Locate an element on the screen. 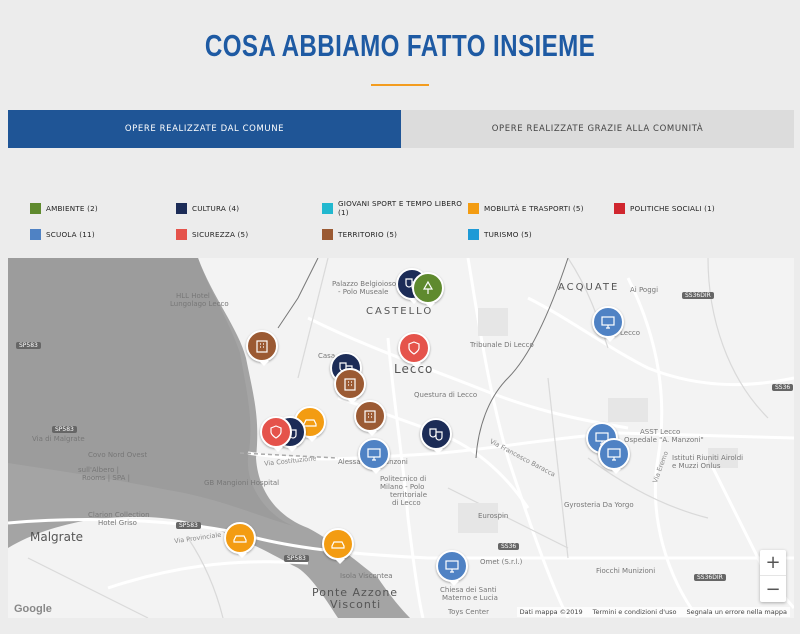 The width and height of the screenshot is (800, 634). map-label-politecnico: Politecnico di is located at coordinates (403, 479).